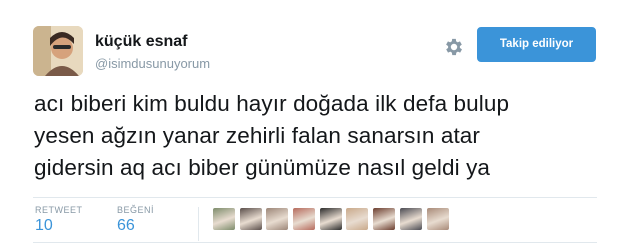 Image resolution: width=627 pixels, height=243 pixels. Describe the element at coordinates (126, 225) in the screenshot. I see `like-count: 66` at that location.